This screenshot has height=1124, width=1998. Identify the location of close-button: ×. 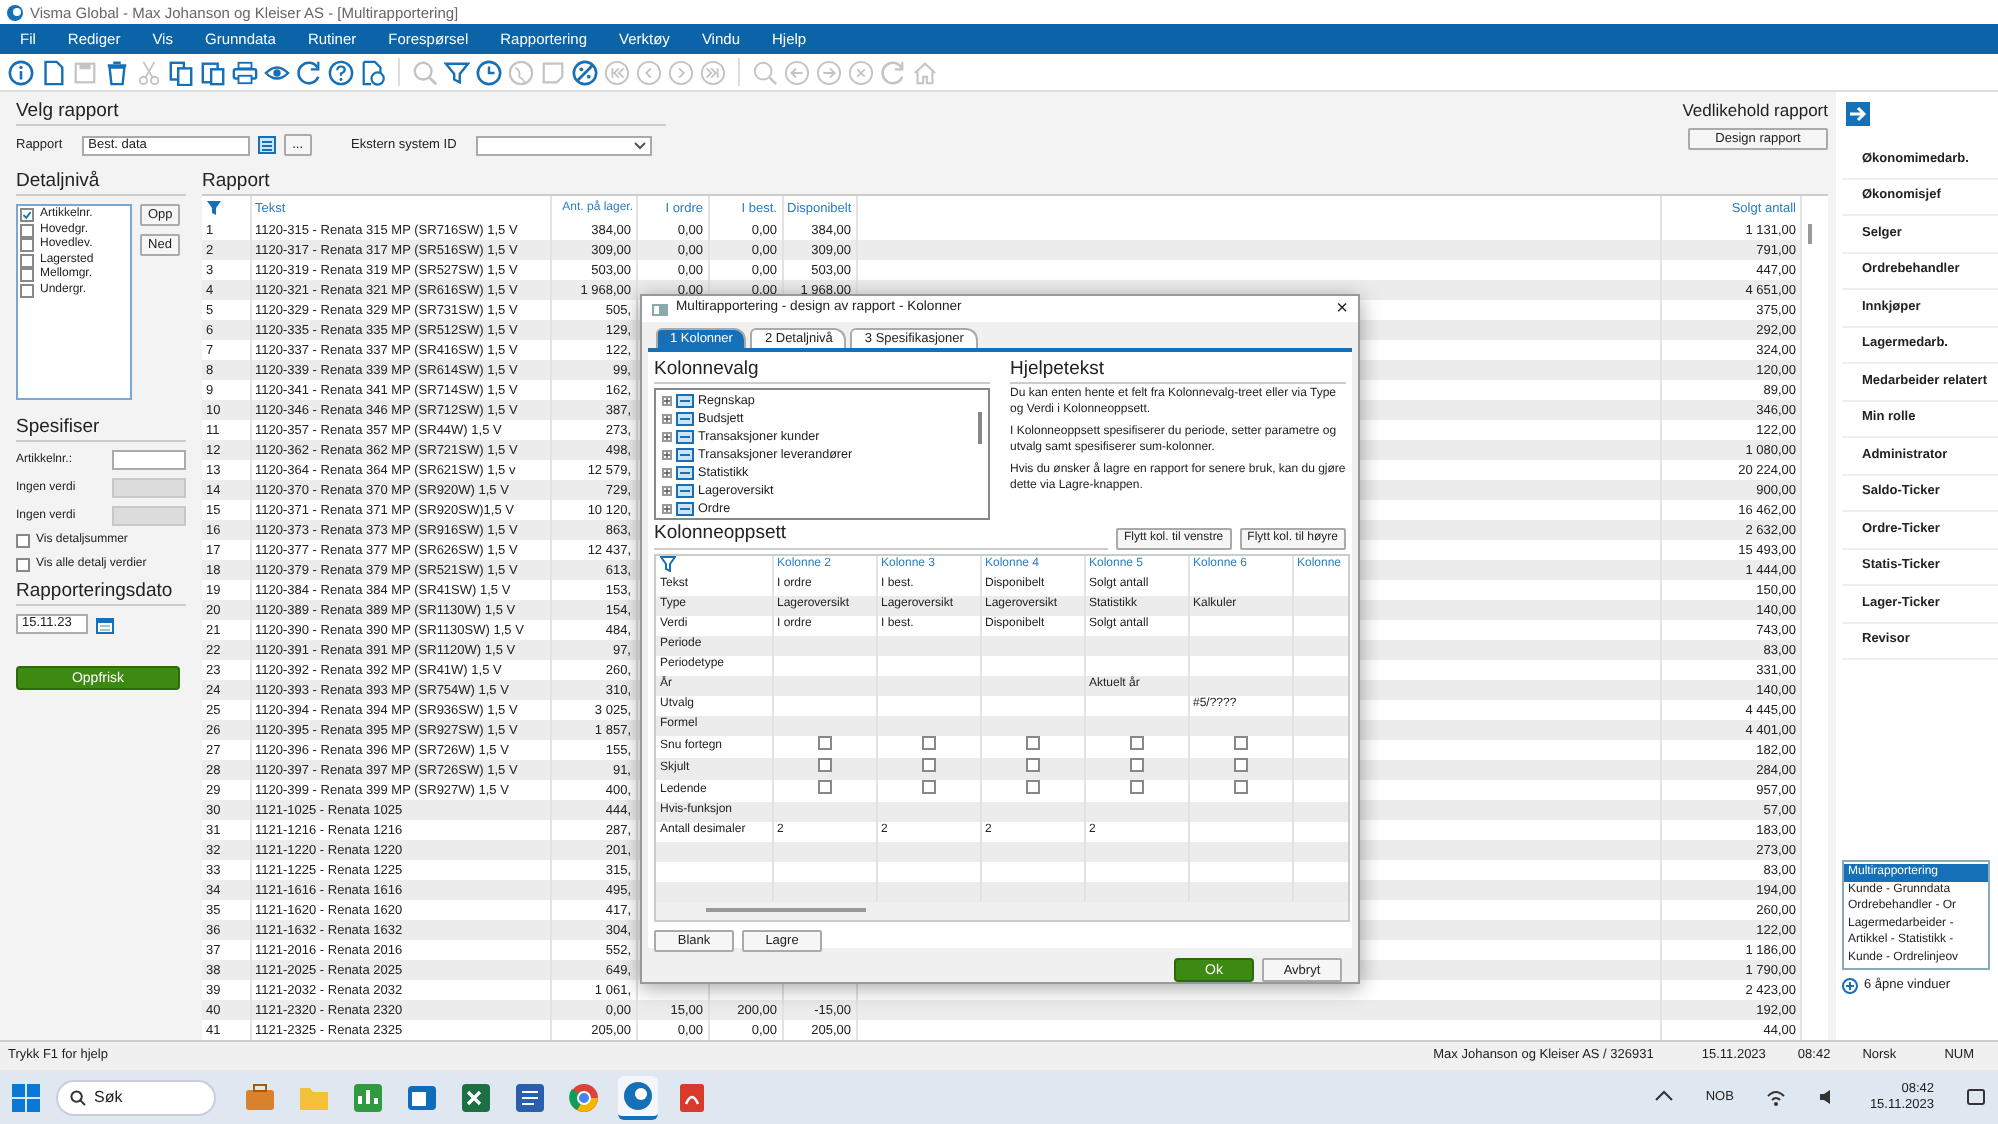
(1342, 309).